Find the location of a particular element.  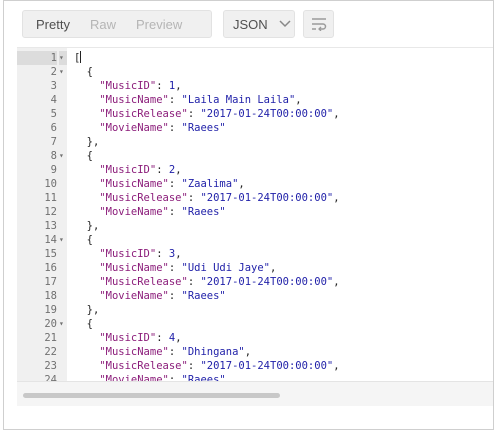

code-line: 3 "MusicID": 1, is located at coordinates (255, 86).